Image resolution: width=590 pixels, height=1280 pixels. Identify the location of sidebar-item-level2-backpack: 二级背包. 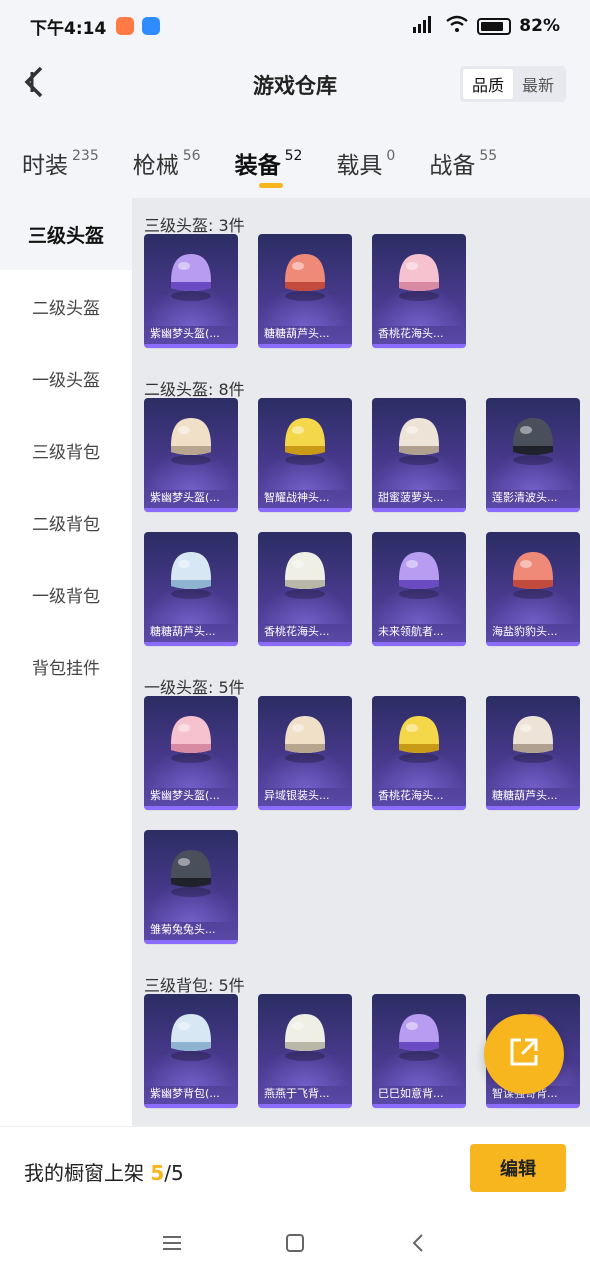
(66, 522).